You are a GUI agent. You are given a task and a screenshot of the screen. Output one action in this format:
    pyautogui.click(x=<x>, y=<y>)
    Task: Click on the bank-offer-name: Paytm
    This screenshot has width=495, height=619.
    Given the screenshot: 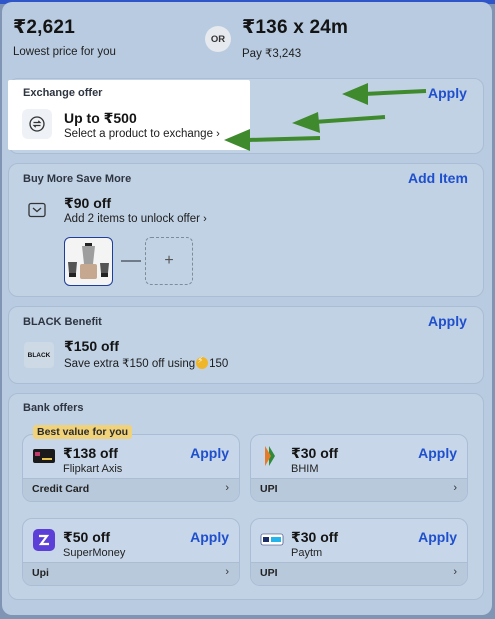 What is the action you would take?
    pyautogui.click(x=307, y=553)
    